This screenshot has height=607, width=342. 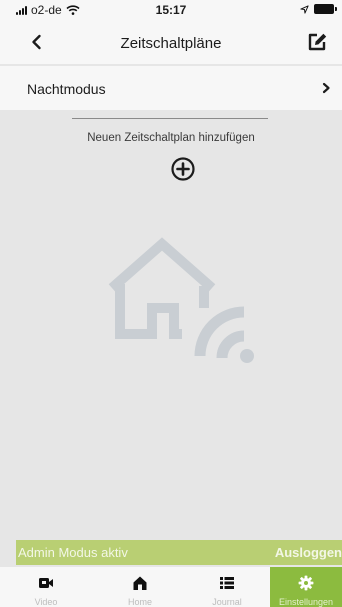 What do you see at coordinates (325, 9) in the screenshot?
I see `battery-icon` at bounding box center [325, 9].